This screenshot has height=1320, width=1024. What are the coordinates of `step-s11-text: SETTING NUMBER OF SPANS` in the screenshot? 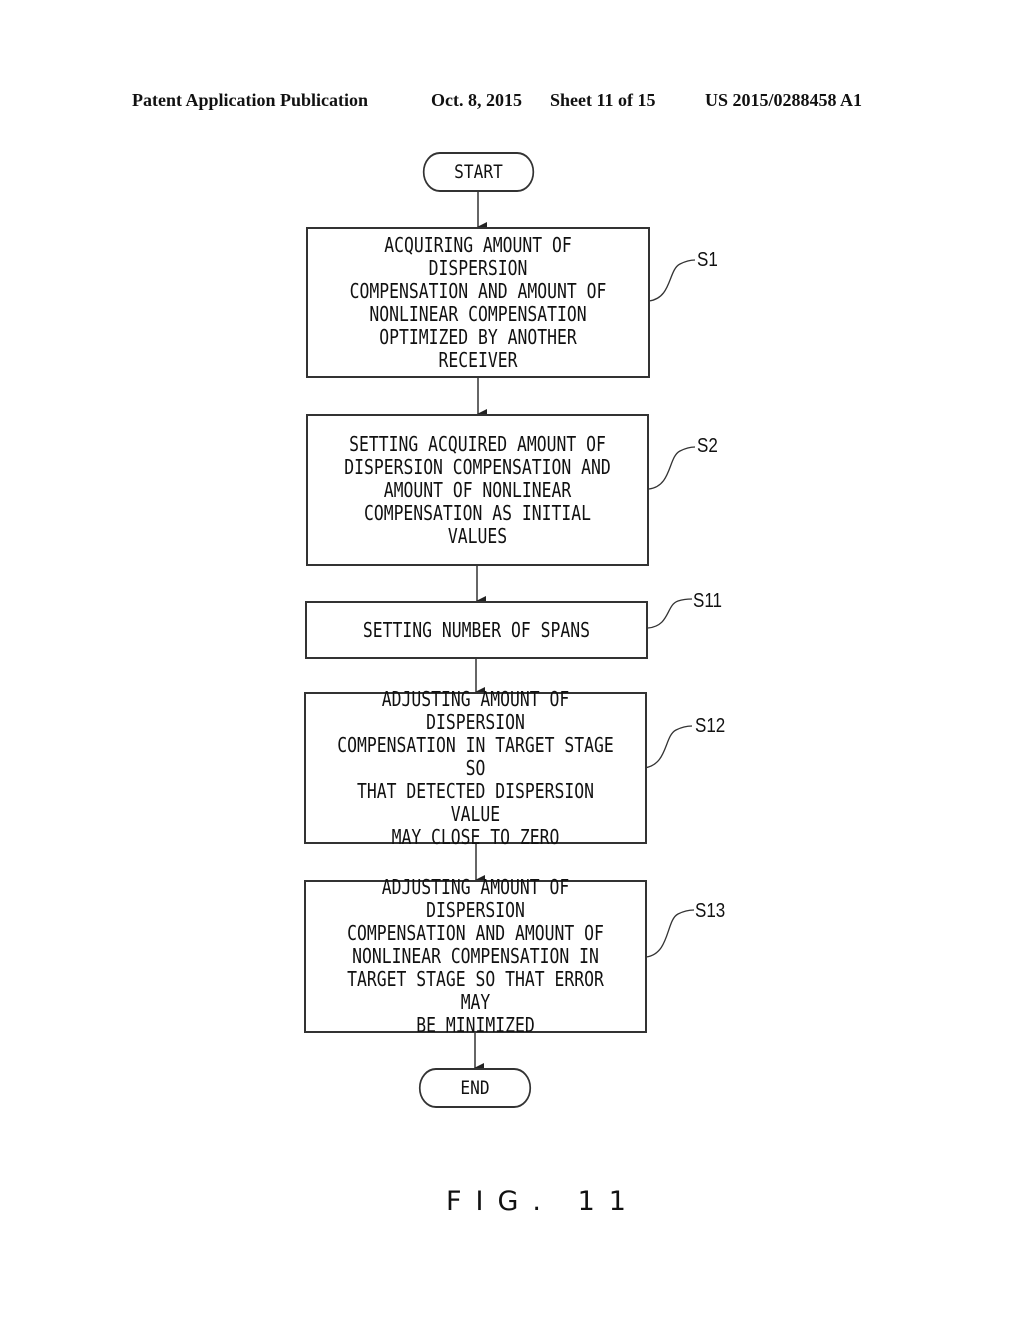 It's located at (476, 629).